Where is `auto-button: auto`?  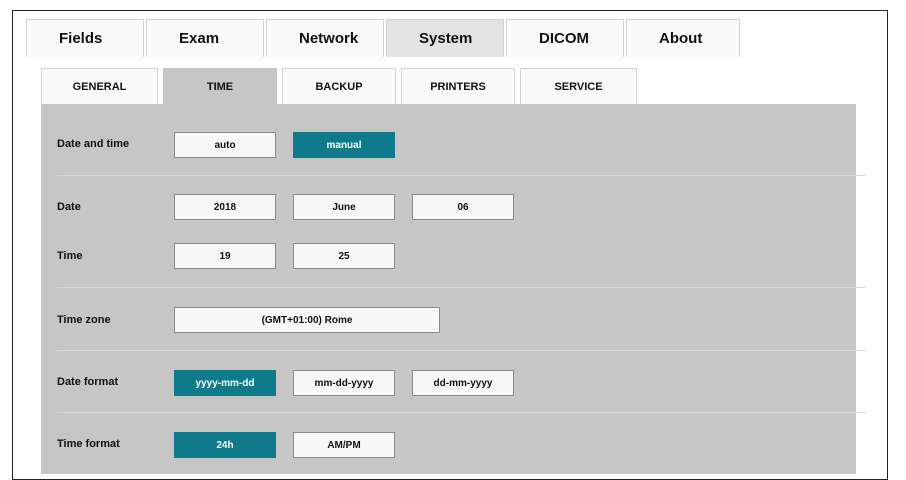
auto-button: auto is located at coordinates (225, 145).